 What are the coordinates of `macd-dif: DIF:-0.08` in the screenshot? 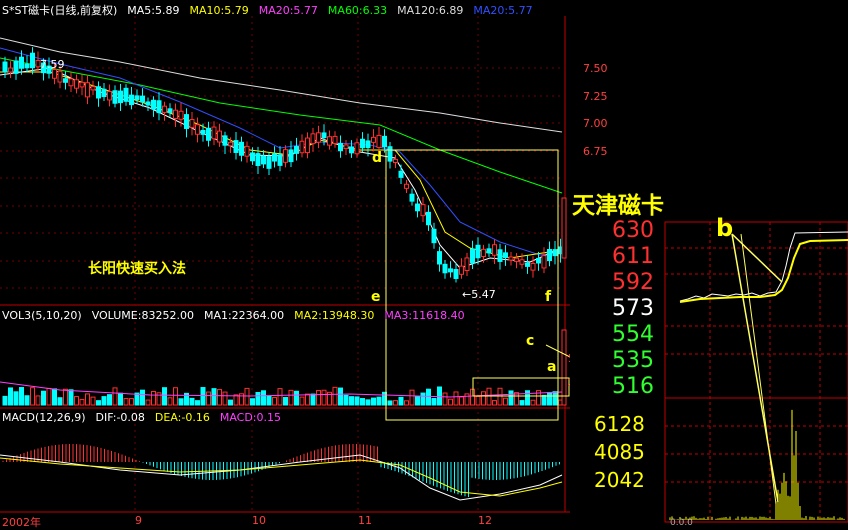 It's located at (120, 417).